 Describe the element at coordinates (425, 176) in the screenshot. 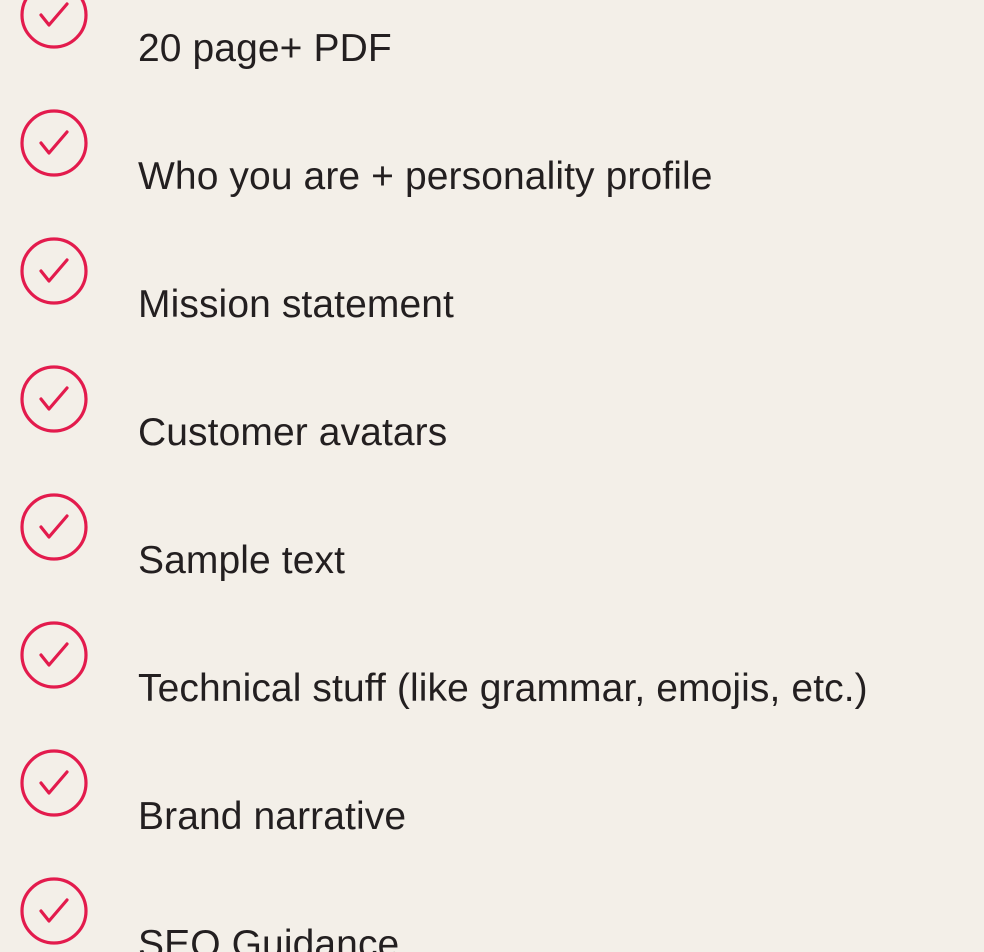

I see `list-item-label: Who you are + personality profile` at that location.